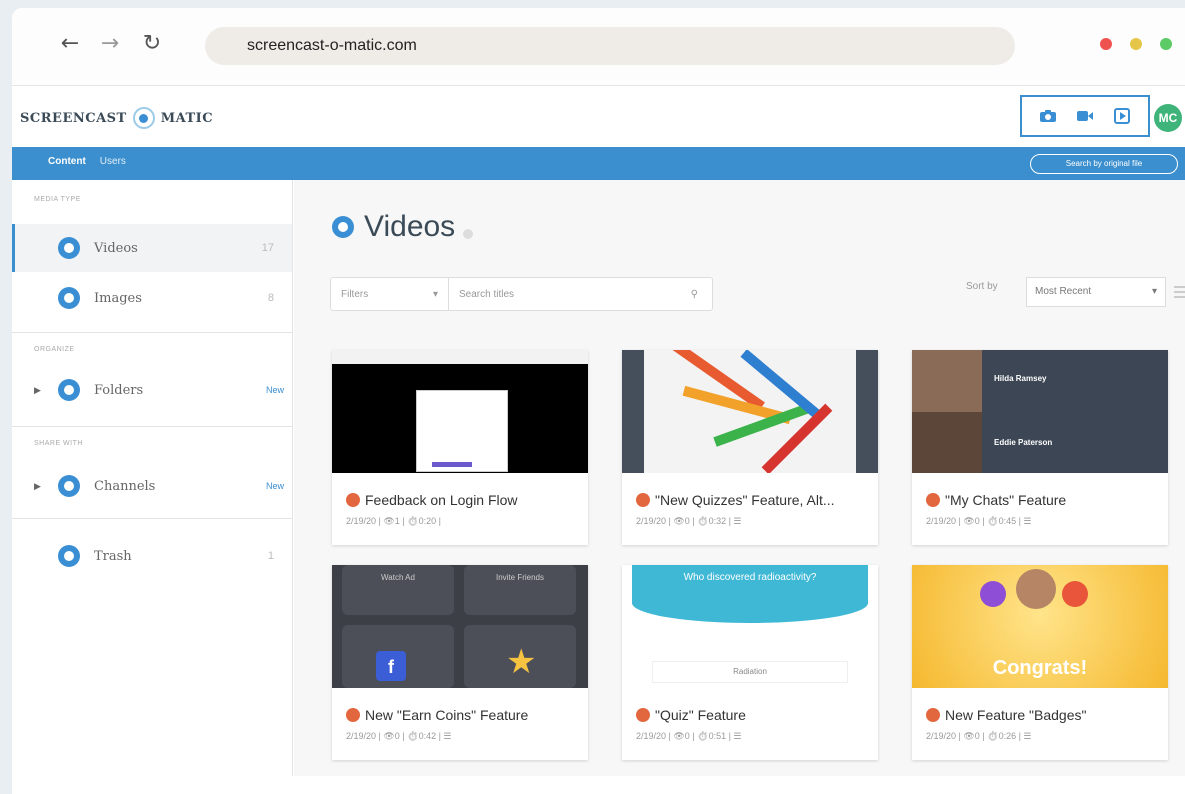 Image resolution: width=1185 pixels, height=794 pixels. I want to click on info-icon, so click(468, 234).